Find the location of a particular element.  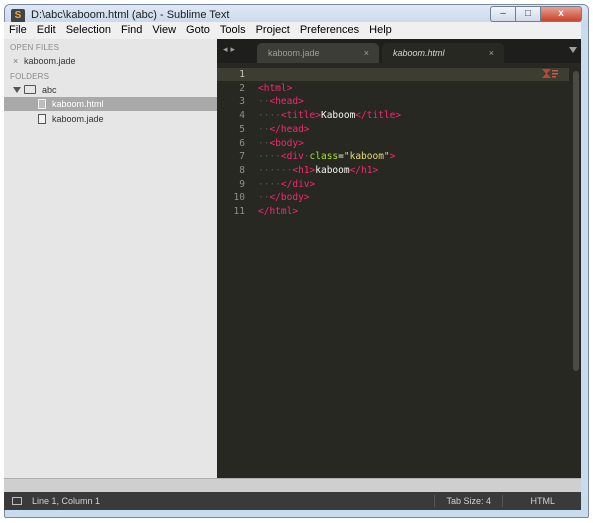

line-number: 5 is located at coordinates (242, 129).